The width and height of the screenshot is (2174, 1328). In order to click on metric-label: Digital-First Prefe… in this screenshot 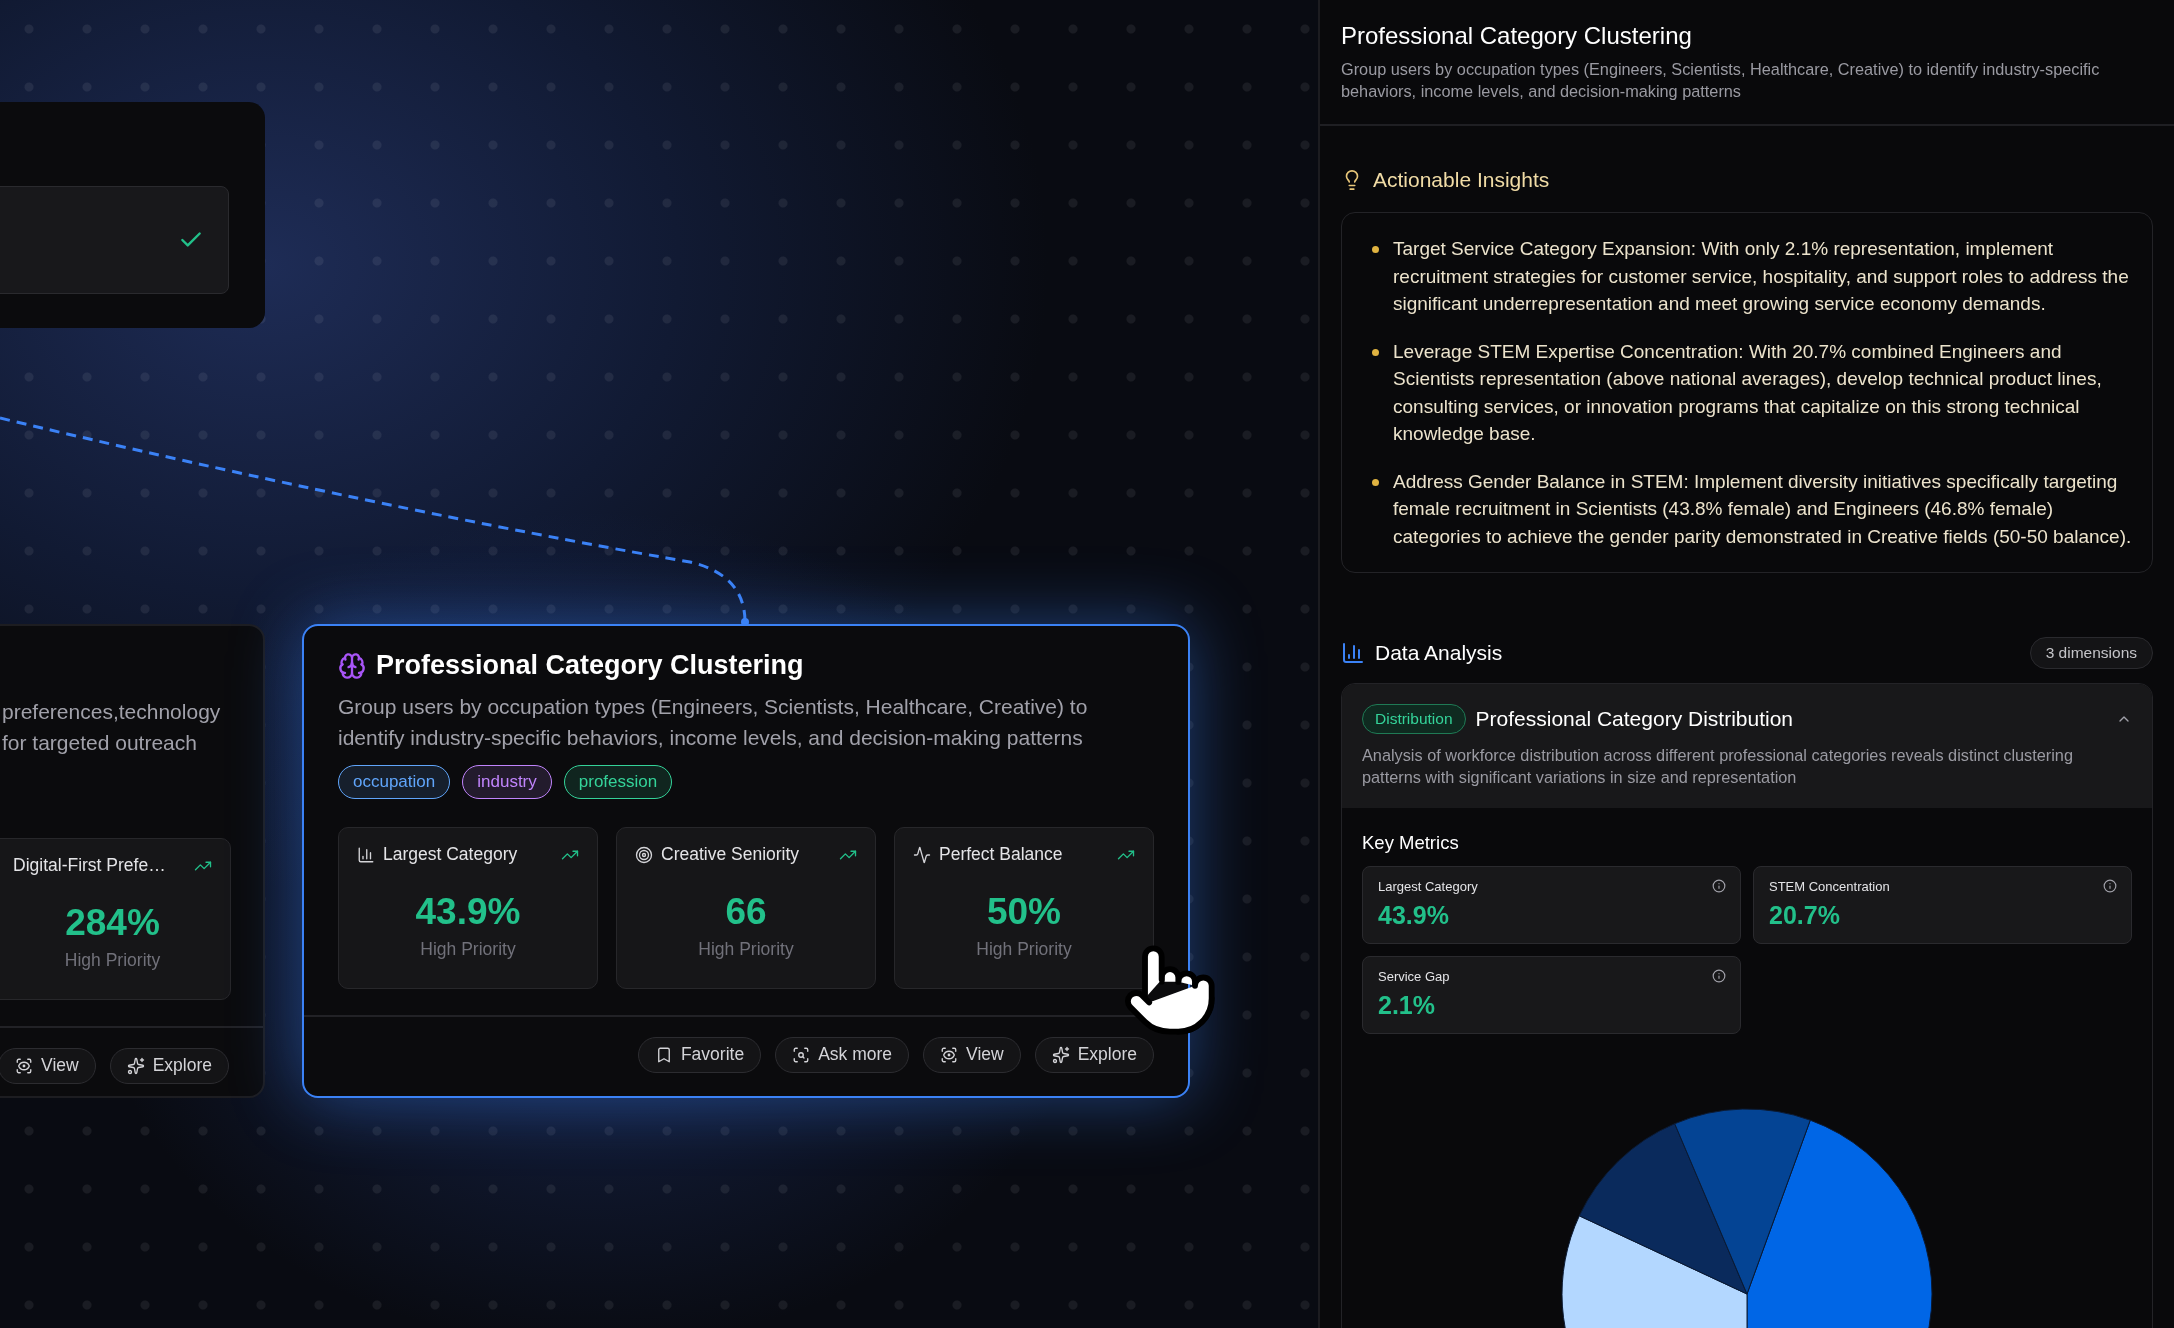, I will do `click(90, 865)`.